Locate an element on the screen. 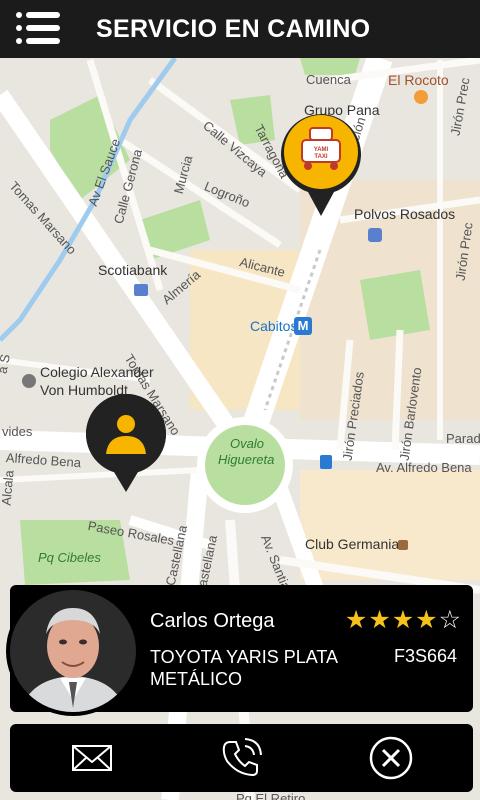 This screenshot has height=800, width=480. action-bar is located at coordinates (241, 758).